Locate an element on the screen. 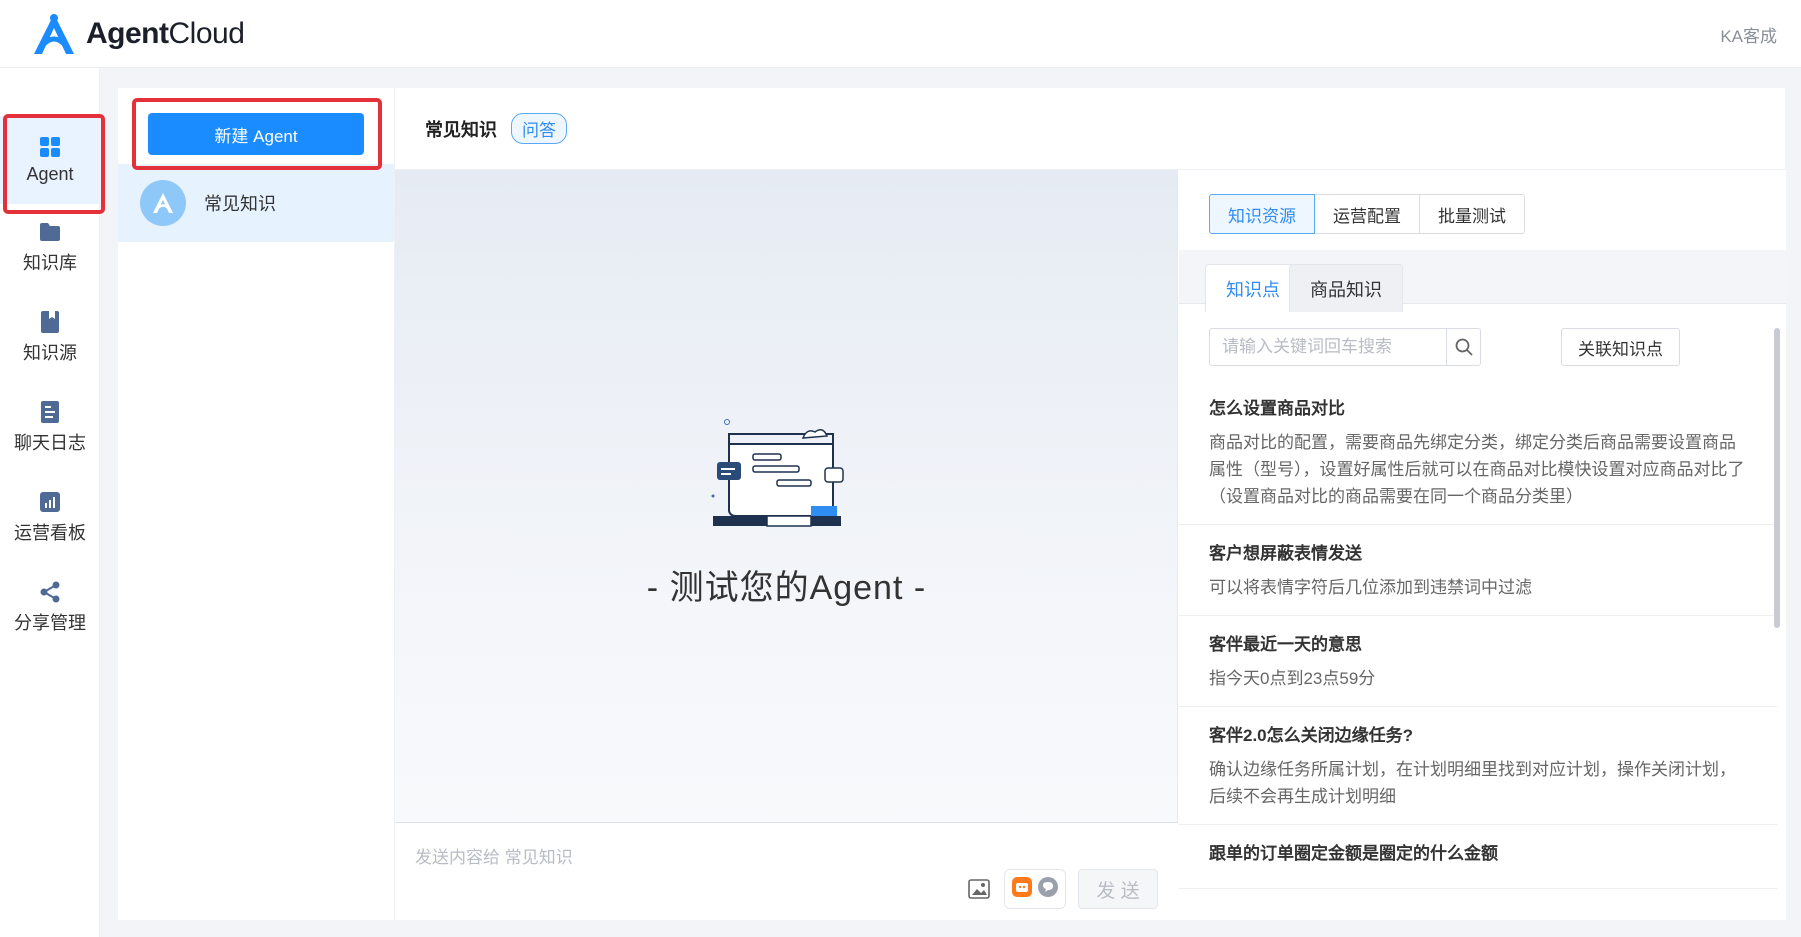 The image size is (1801, 937). search-input is located at coordinates (1328, 347).